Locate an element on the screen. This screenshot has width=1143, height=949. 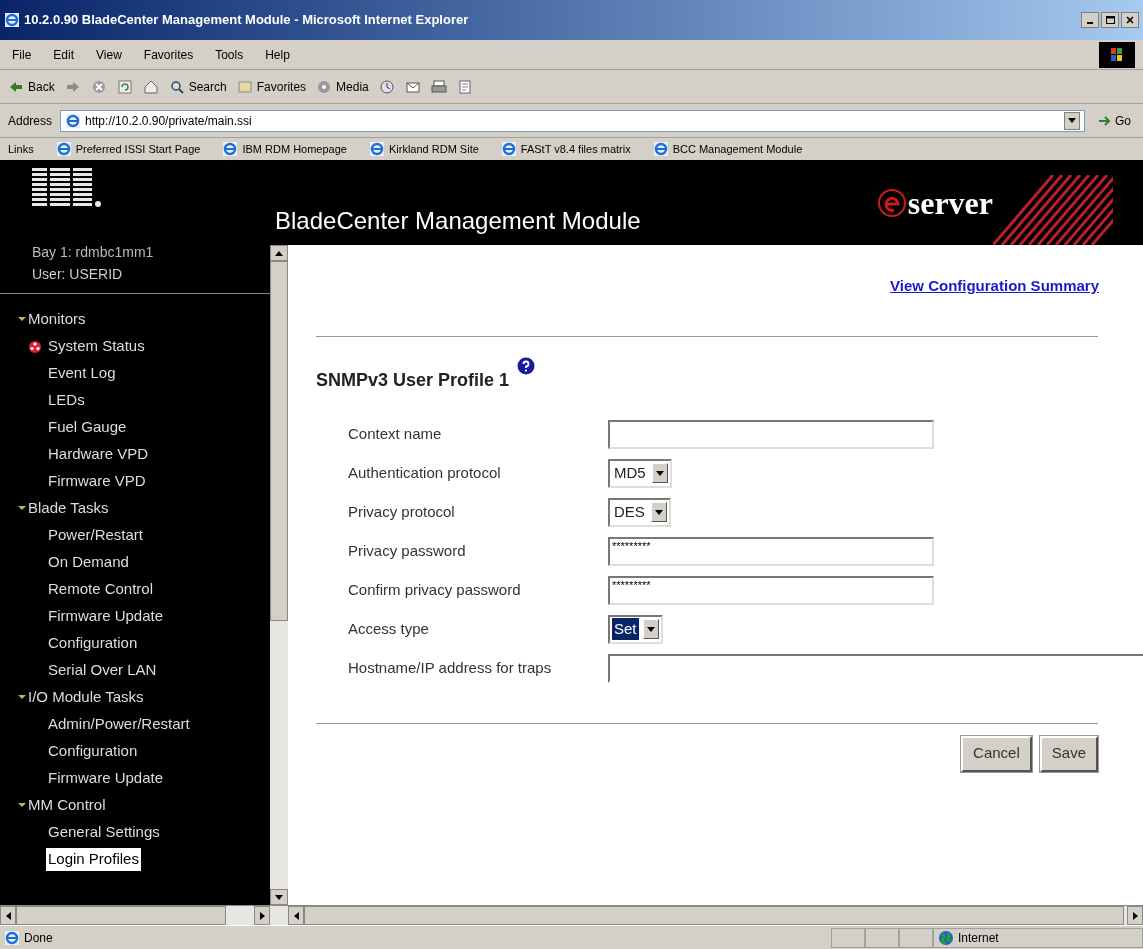
tree-group: Blade Tasks is located at coordinates (144, 508).